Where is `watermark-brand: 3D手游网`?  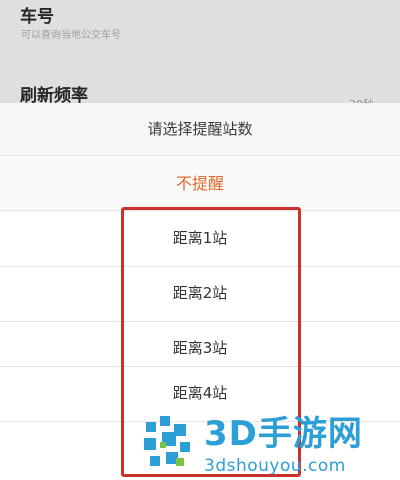 watermark-brand: 3D手游网 is located at coordinates (283, 434).